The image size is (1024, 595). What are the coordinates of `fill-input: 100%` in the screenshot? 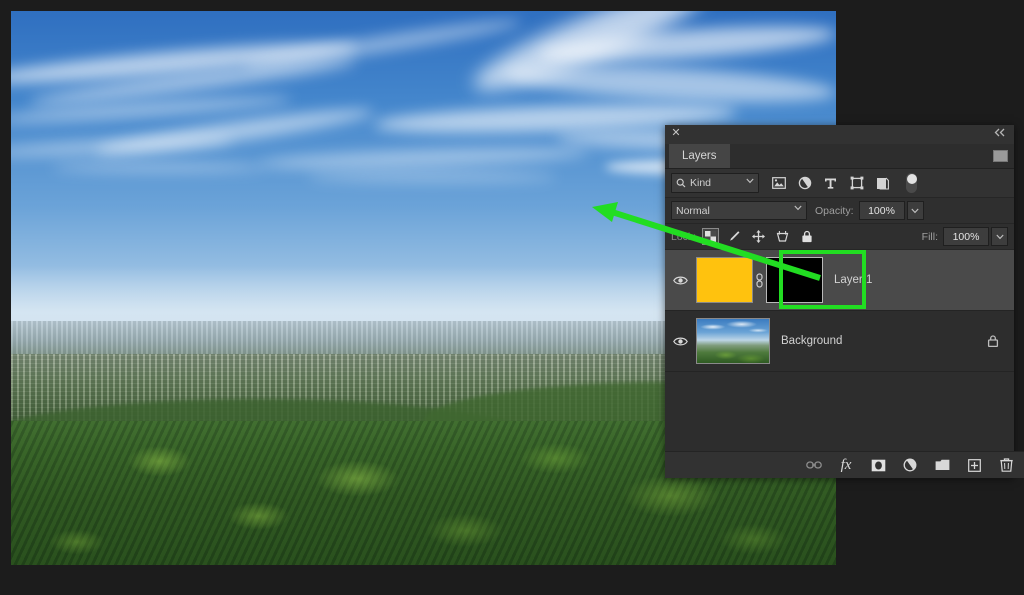 It's located at (966, 236).